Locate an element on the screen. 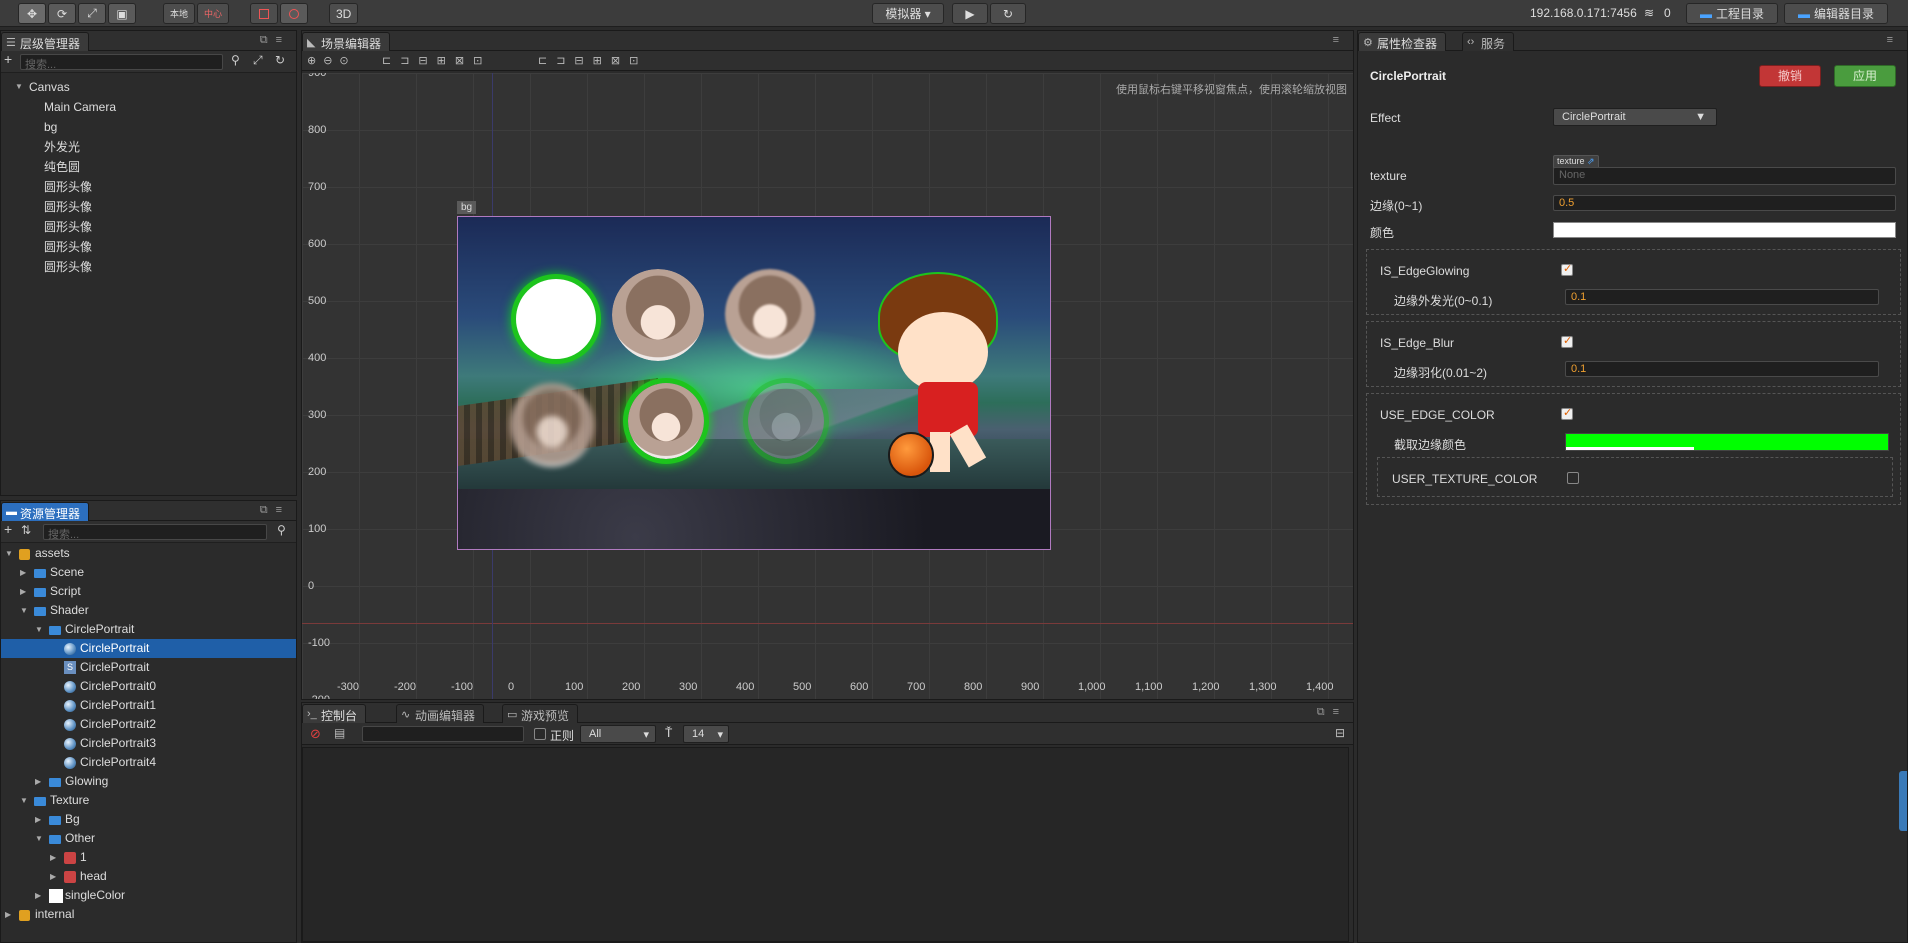 This screenshot has width=1908, height=943. asset-item: ▶ Glowing is located at coordinates (148, 781).